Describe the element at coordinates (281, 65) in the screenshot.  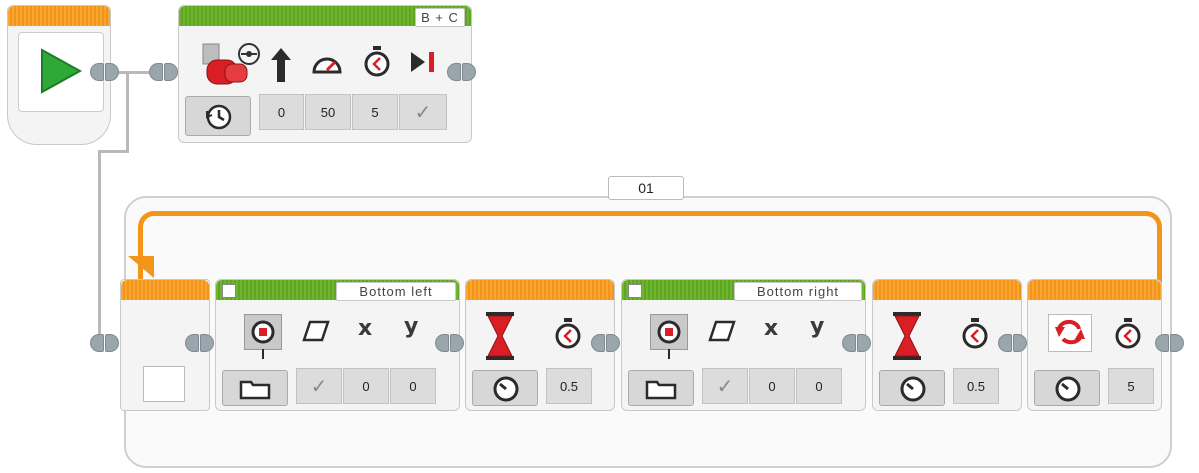
I see `arrow-up-icon` at that location.